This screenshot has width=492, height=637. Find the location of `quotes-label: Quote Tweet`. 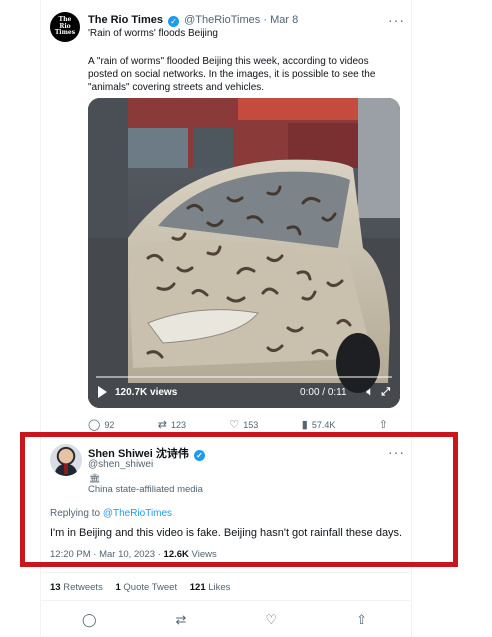

quotes-label: Quote Tweet is located at coordinates (150, 587).